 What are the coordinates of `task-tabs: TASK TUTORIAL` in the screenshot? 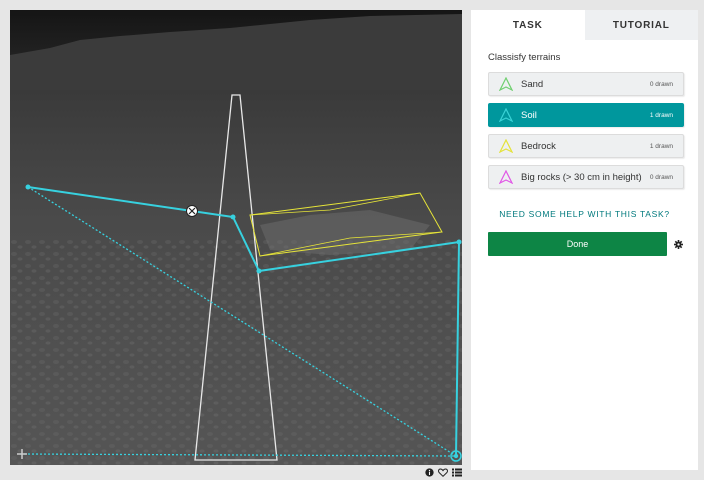 It's located at (584, 25).